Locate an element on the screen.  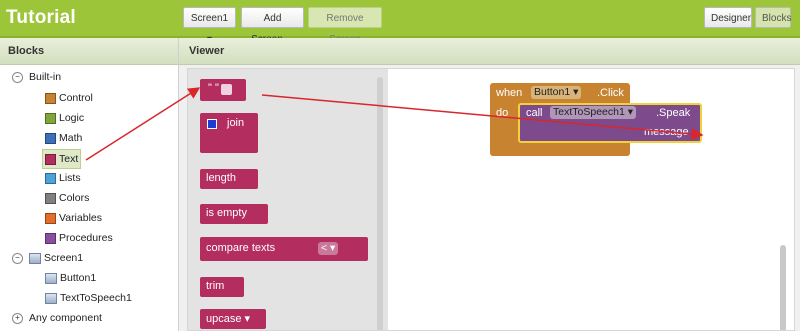
screen-icon is located at coordinates (35, 258).